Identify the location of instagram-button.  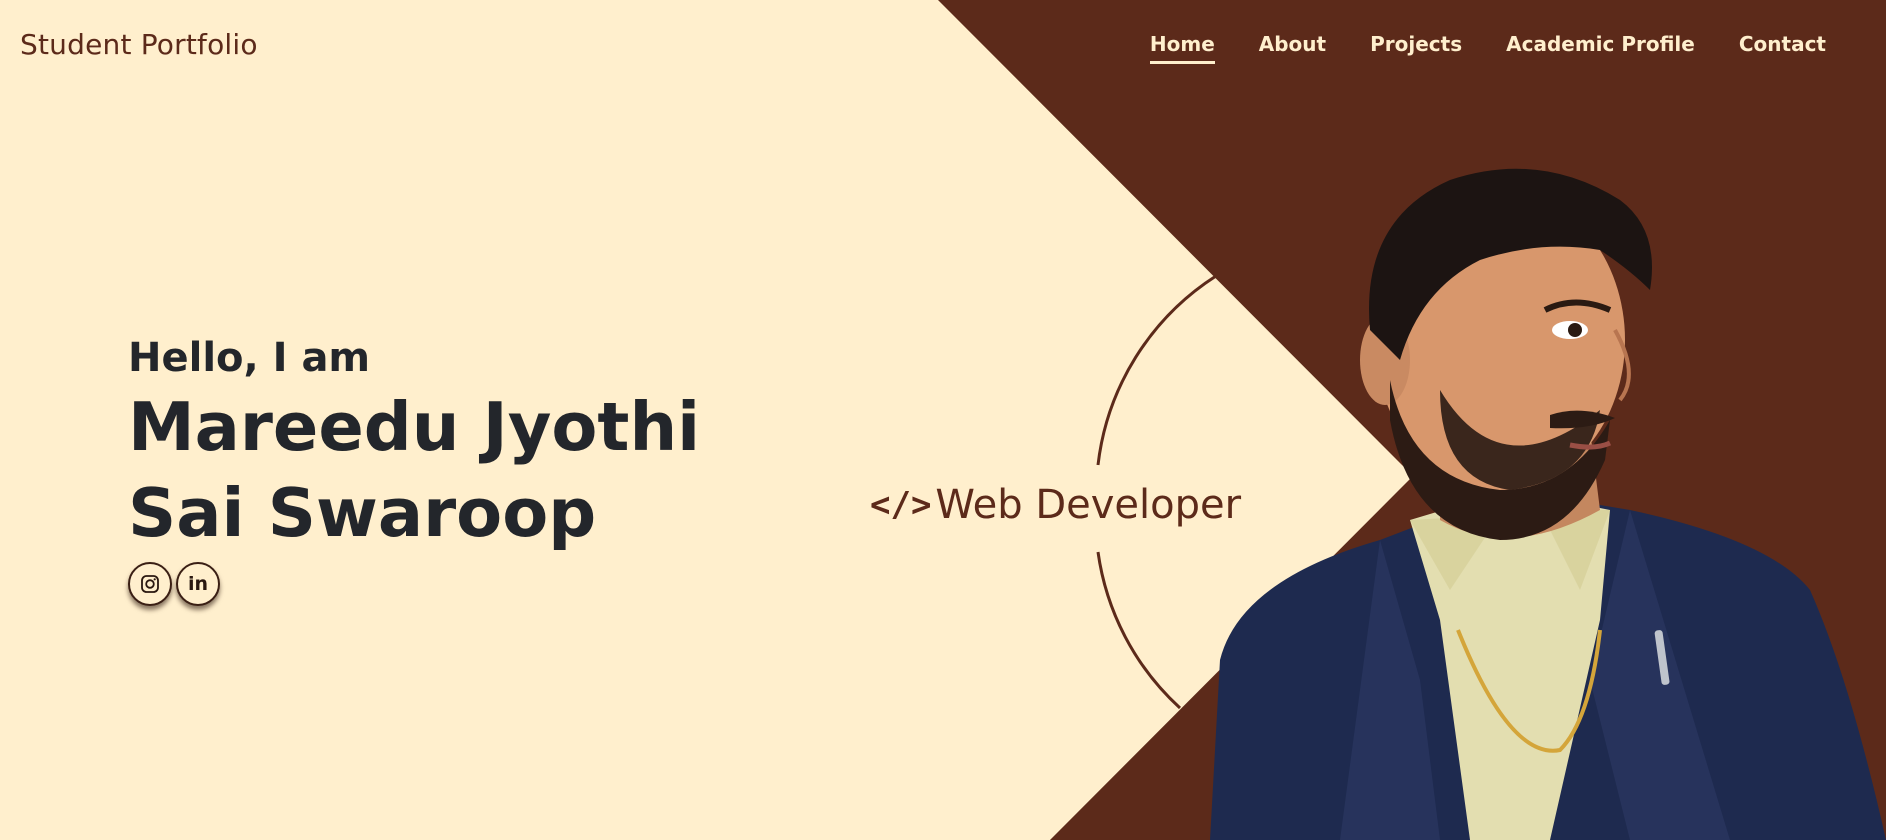
(150, 584).